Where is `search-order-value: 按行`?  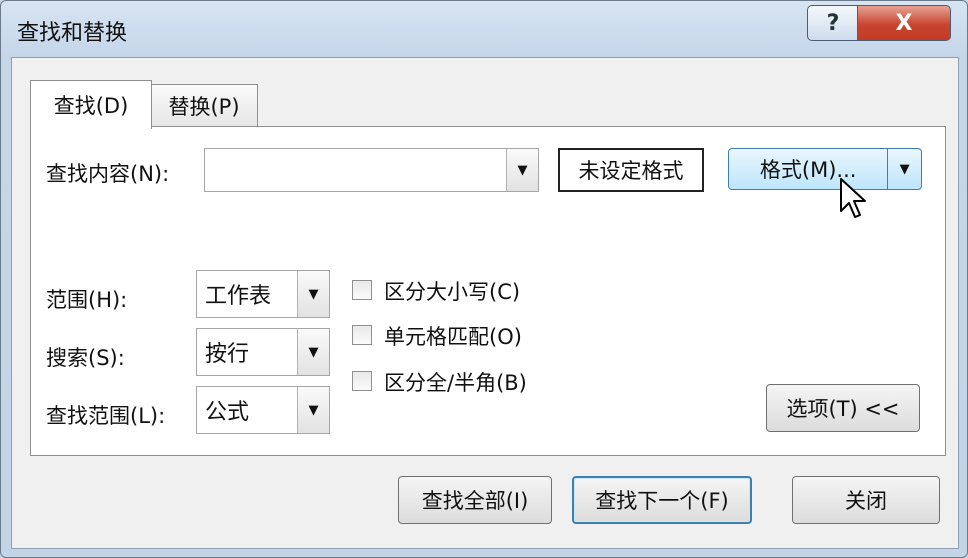
search-order-value: 按行 is located at coordinates (227, 354).